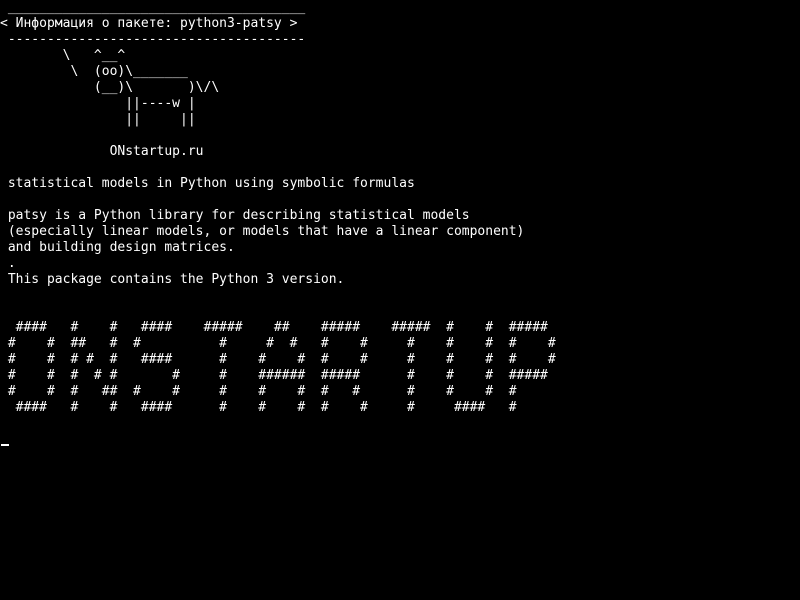 This screenshot has height=600, width=800. What do you see at coordinates (98, 119) in the screenshot?
I see `cow-art-line: || ||` at bounding box center [98, 119].